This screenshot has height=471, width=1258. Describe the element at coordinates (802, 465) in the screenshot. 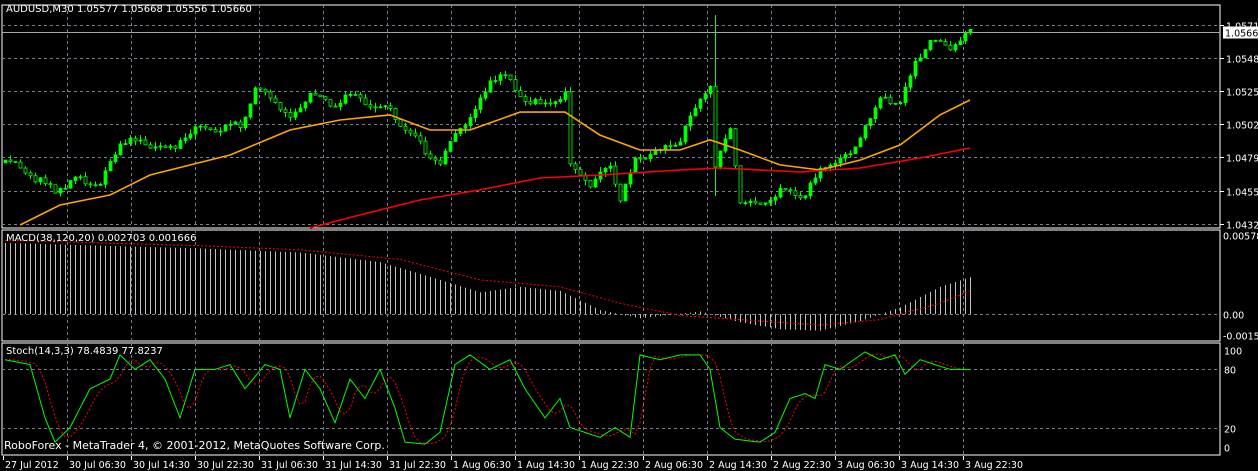

I see `time-axis-label: 2 Aug 22:30` at that location.